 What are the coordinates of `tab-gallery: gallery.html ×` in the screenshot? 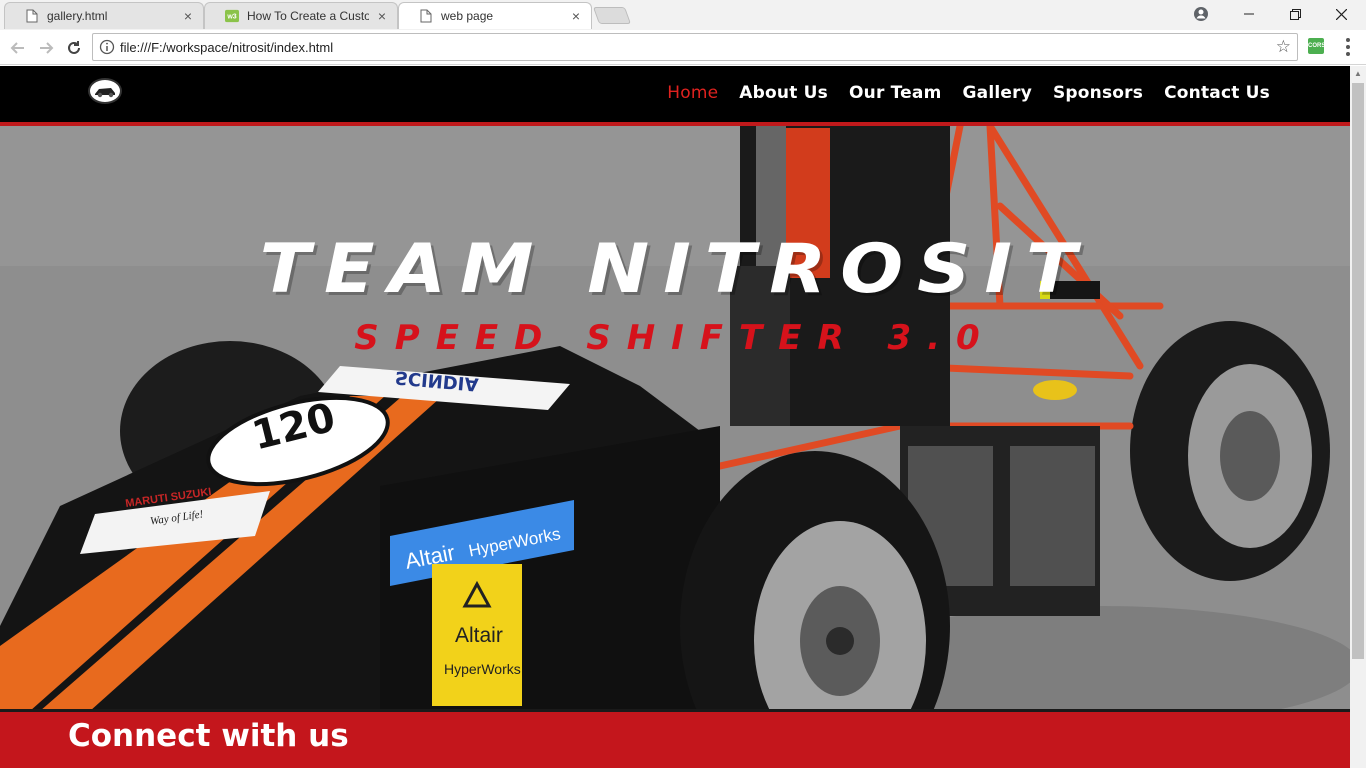 It's located at (104, 15).